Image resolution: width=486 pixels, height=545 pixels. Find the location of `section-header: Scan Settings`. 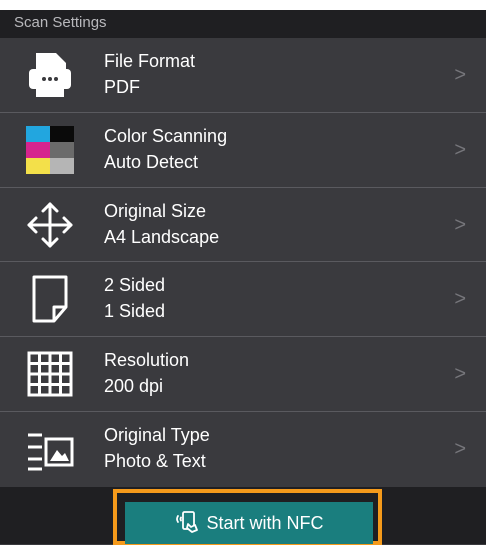

section-header: Scan Settings is located at coordinates (243, 24).